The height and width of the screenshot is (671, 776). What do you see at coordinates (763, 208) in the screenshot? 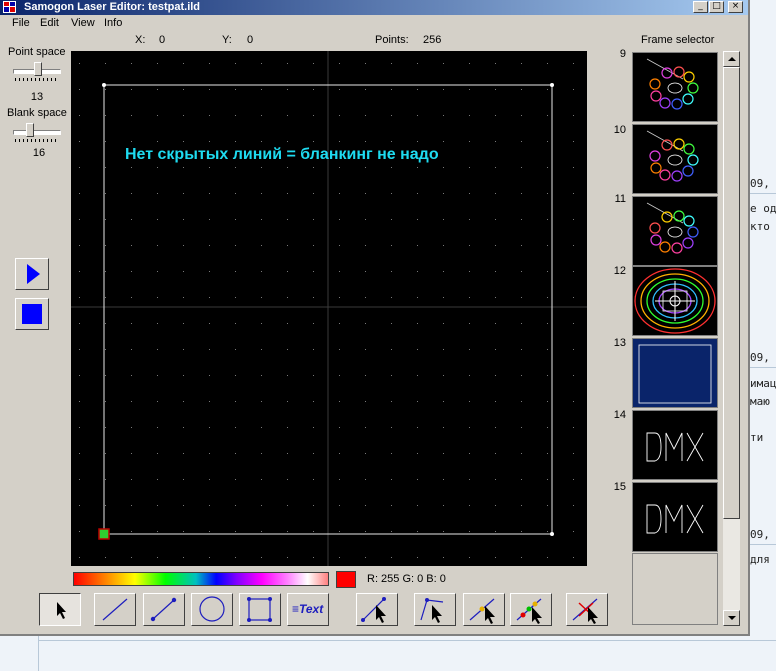
I see `bg-text: е оди` at bounding box center [763, 208].